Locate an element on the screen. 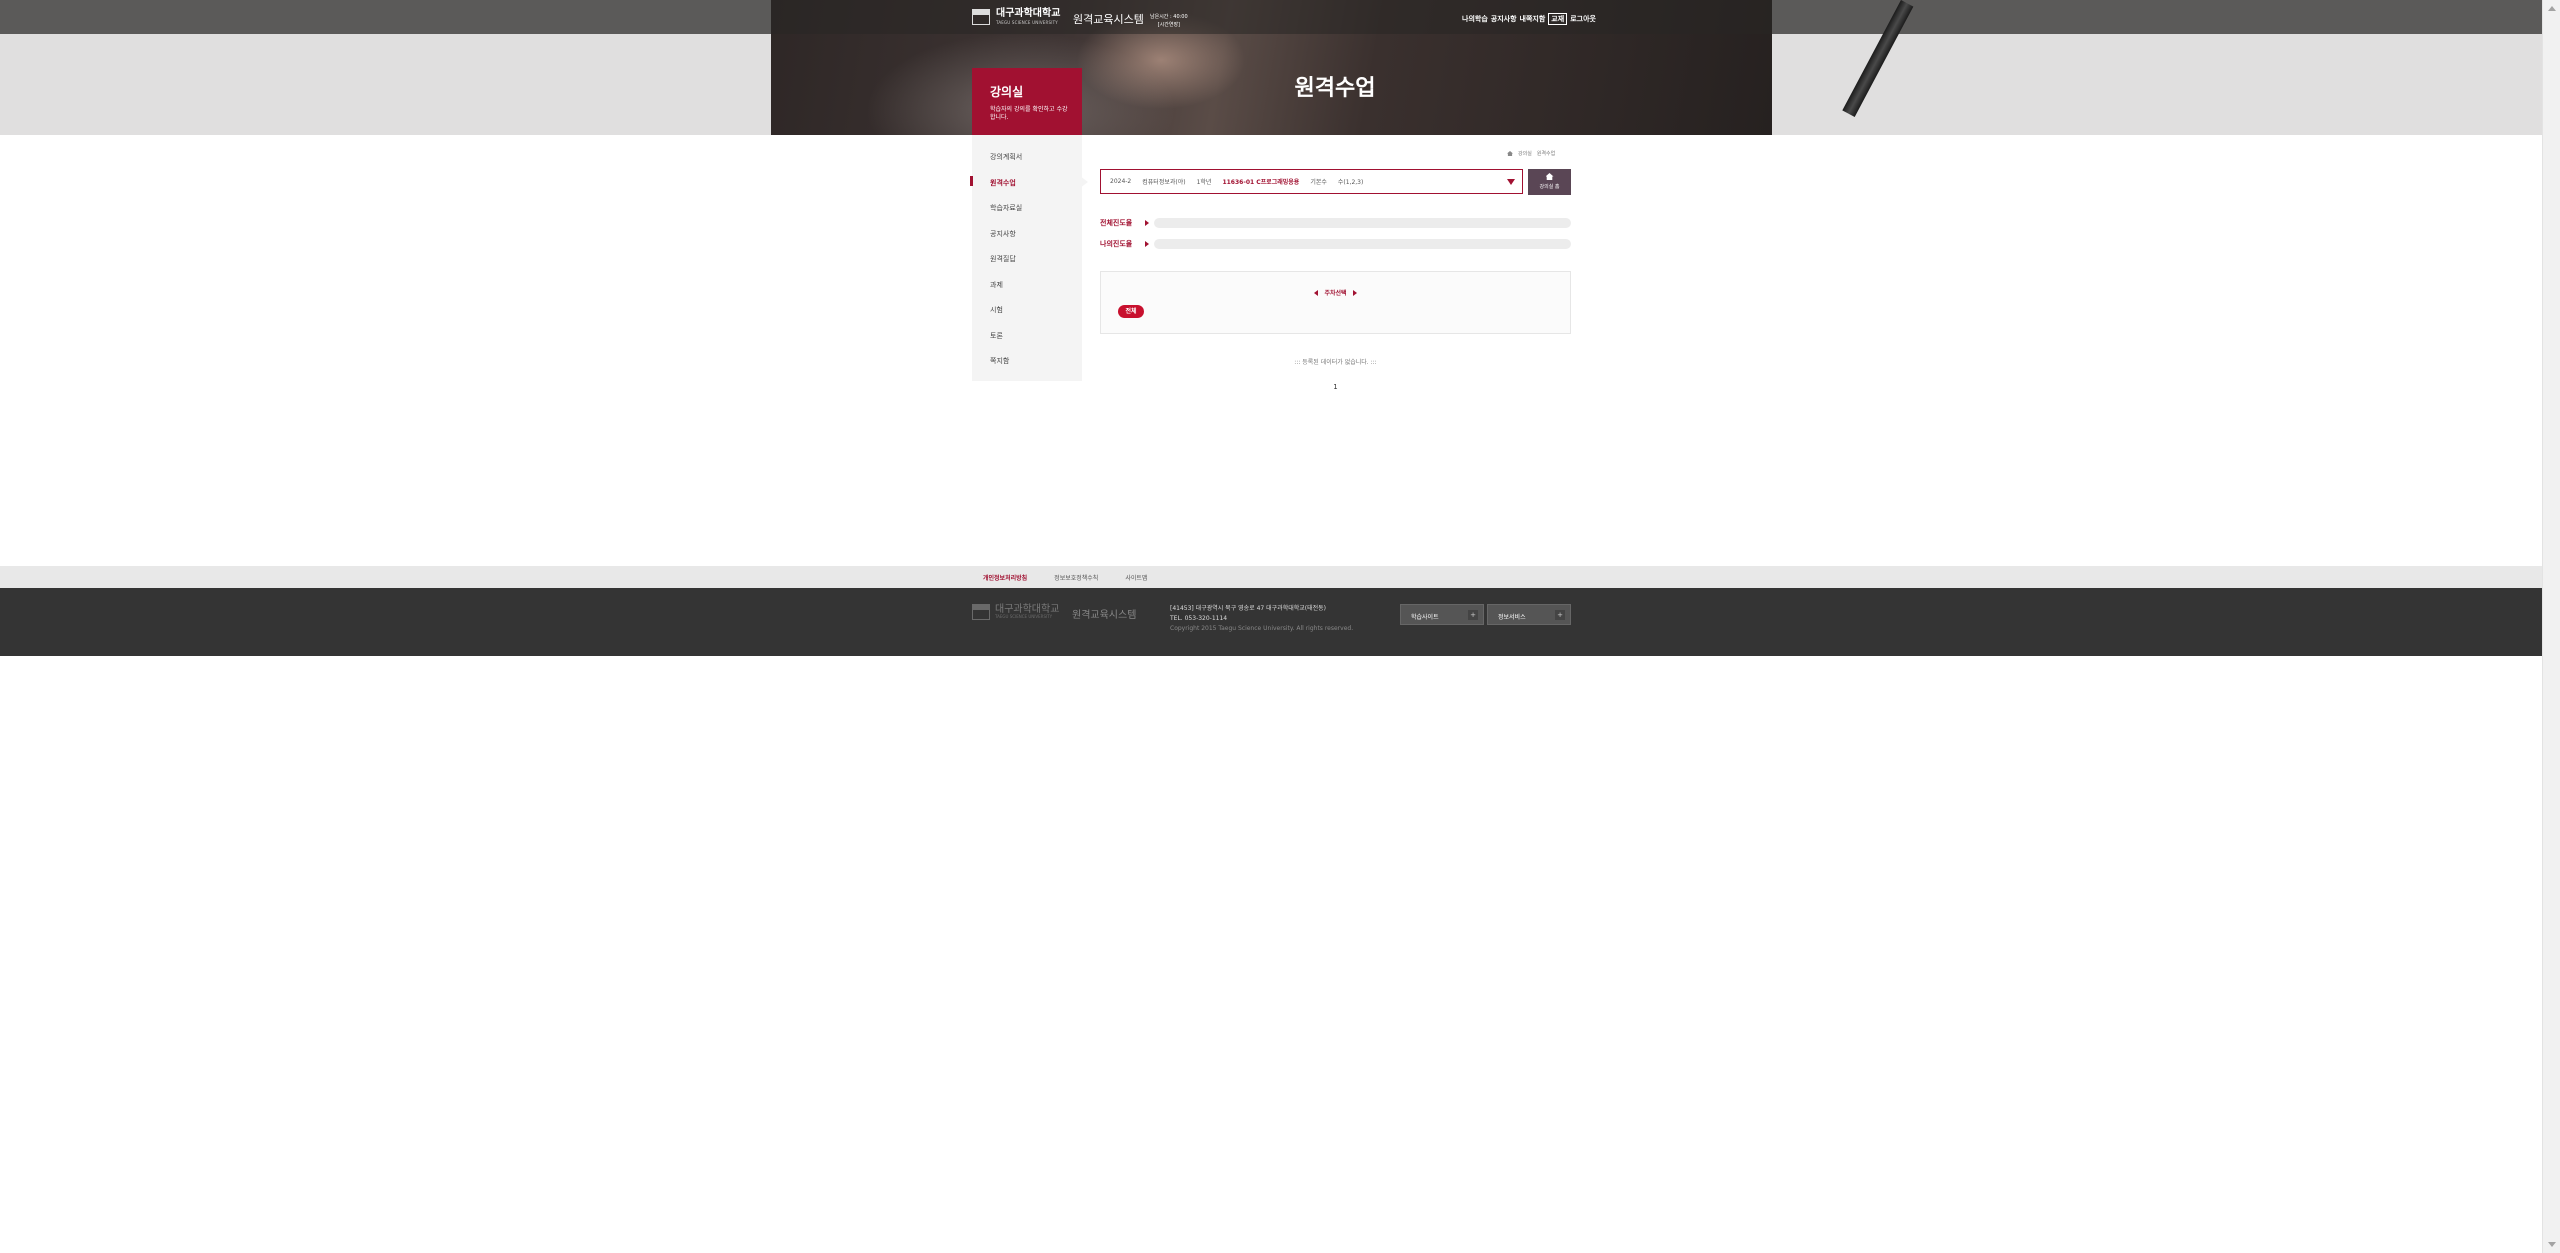  learning-site-select: 학습사이트 + is located at coordinates (1442, 614).